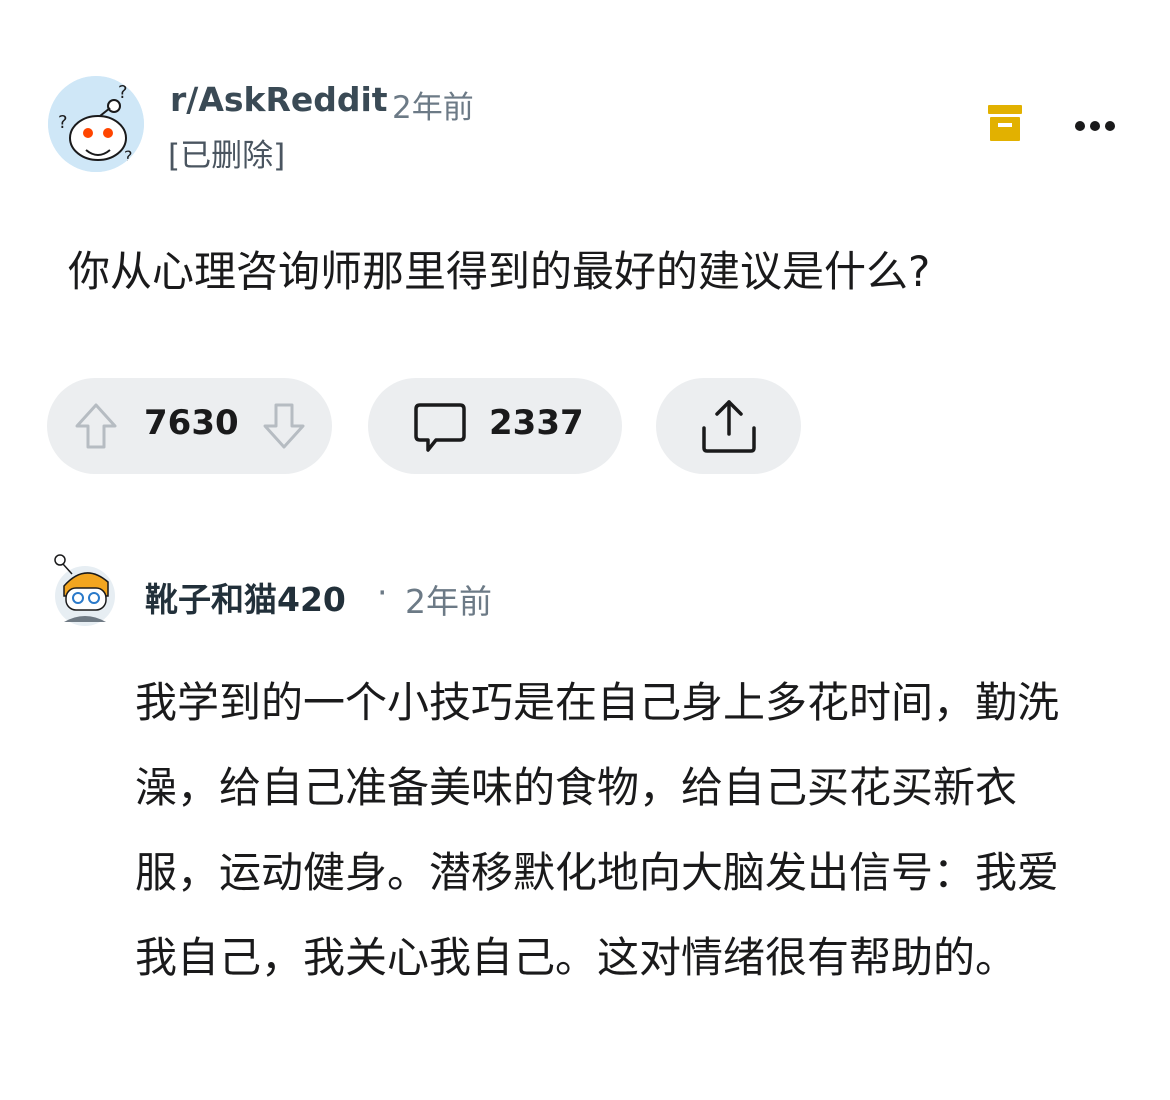  Describe the element at coordinates (191, 423) in the screenshot. I see `vote-count: 7630` at that location.